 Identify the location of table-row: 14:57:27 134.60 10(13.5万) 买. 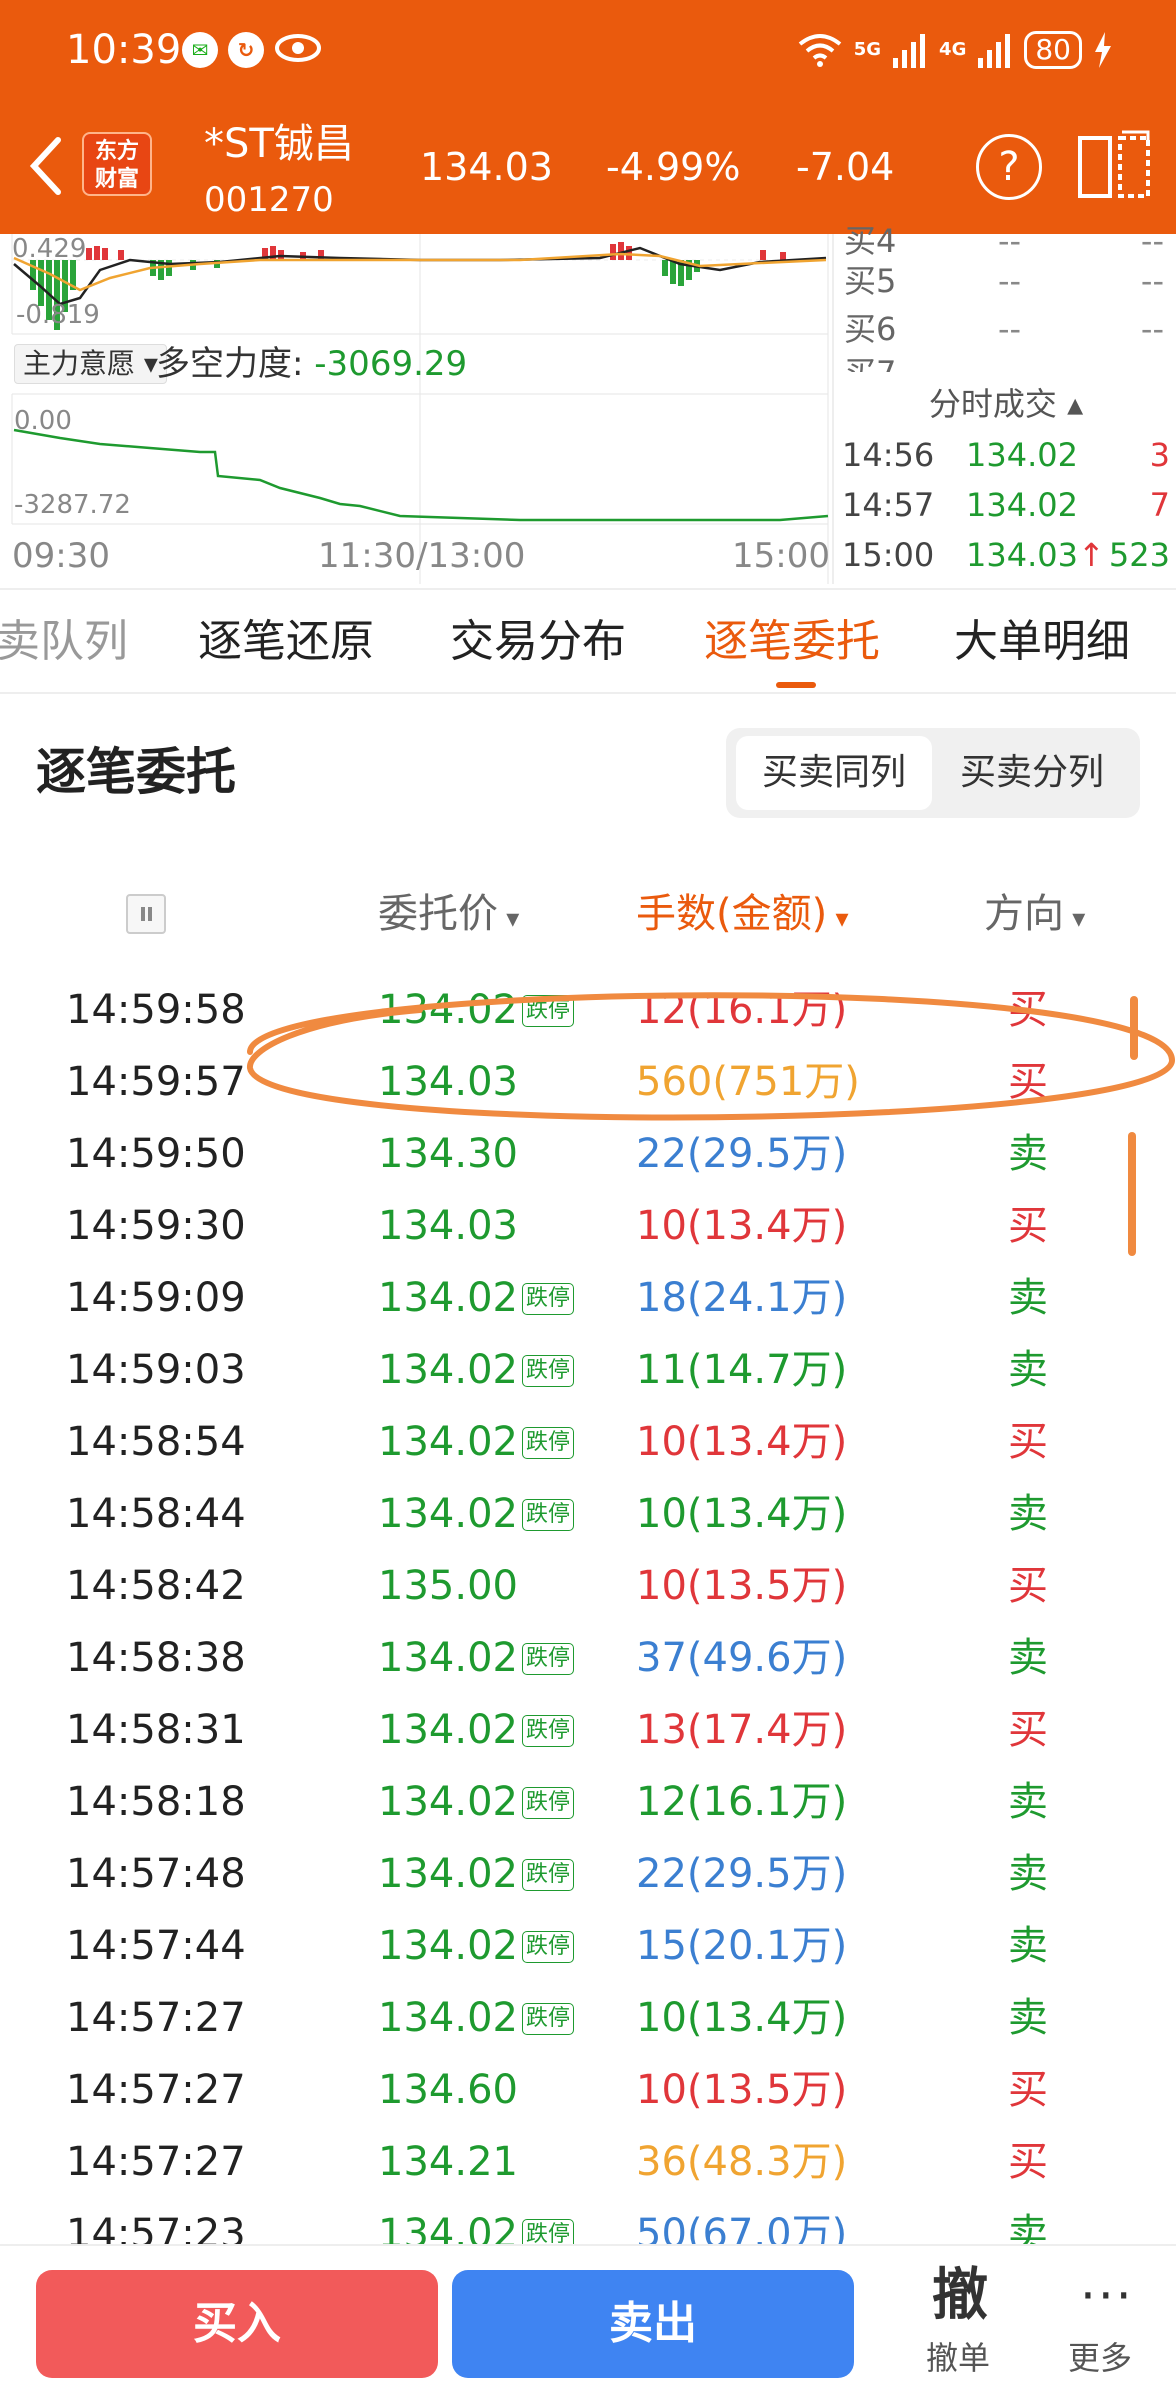
(588, 2090).